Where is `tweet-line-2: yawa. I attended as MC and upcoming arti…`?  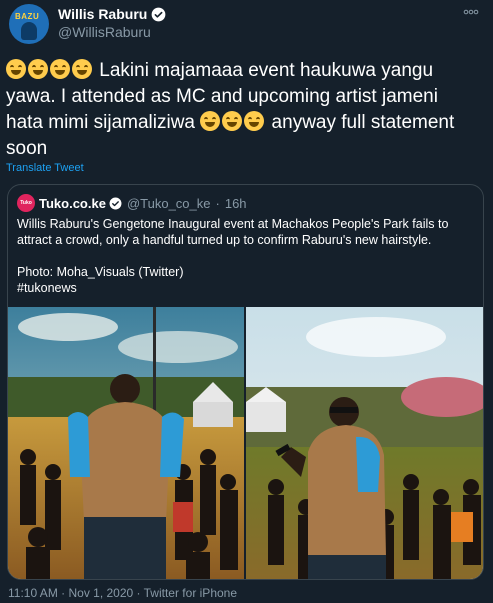
tweet-line-2: yawa. I attended as MC and upcoming arti… is located at coordinates (222, 96).